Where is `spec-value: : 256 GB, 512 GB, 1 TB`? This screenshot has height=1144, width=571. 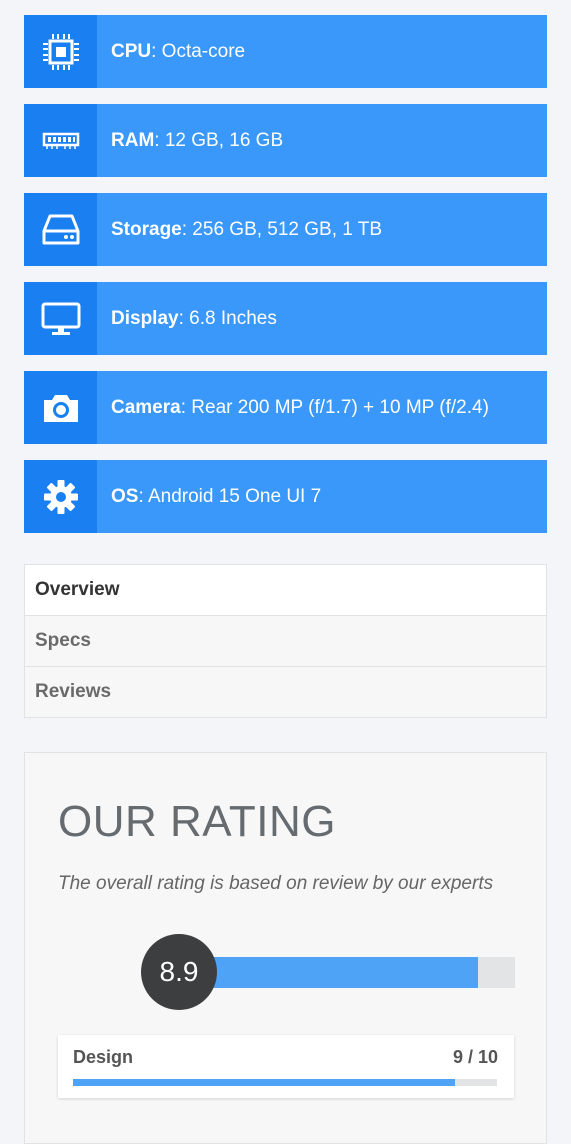 spec-value: : 256 GB, 512 GB, 1 TB is located at coordinates (282, 229).